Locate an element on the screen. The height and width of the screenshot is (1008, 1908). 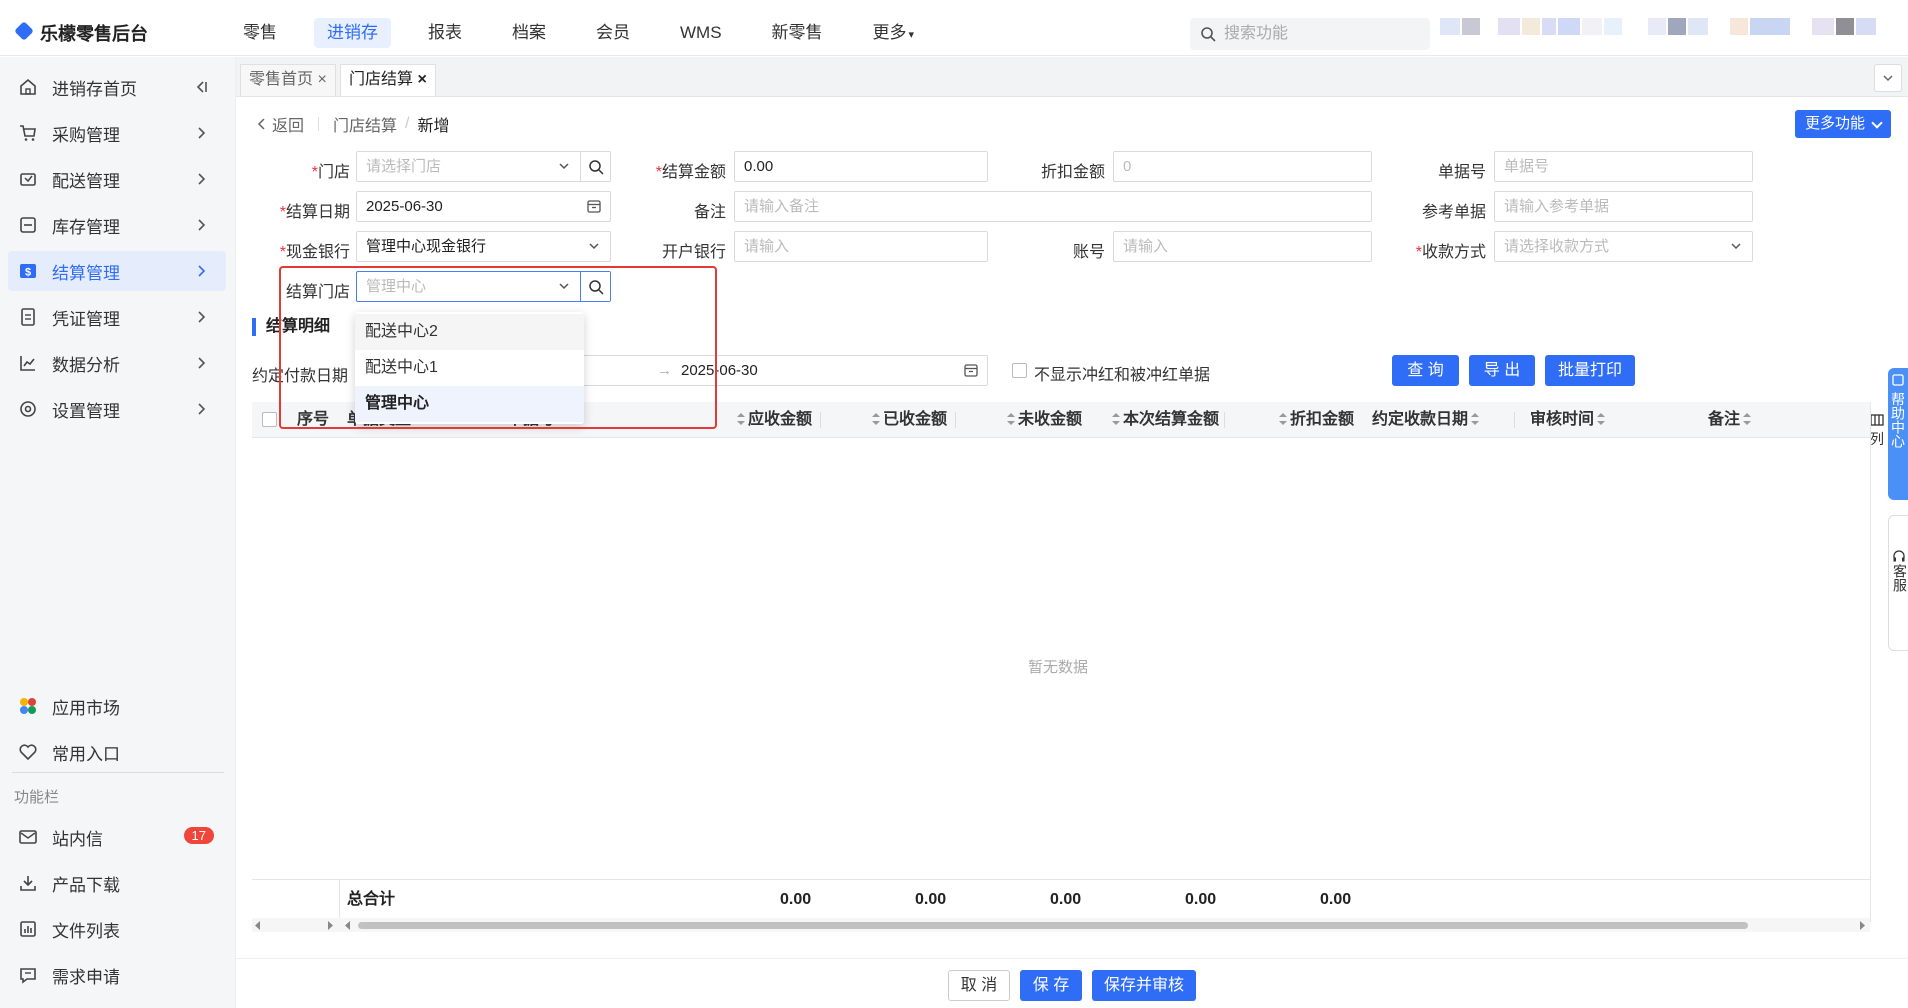
sidebar-item-voucher: 凭证管理 is located at coordinates (117, 317).